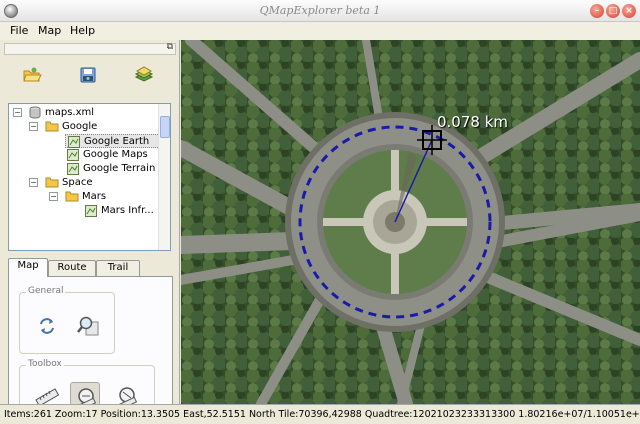  What do you see at coordinates (91, 213) in the screenshot?
I see `map-icon` at bounding box center [91, 213].